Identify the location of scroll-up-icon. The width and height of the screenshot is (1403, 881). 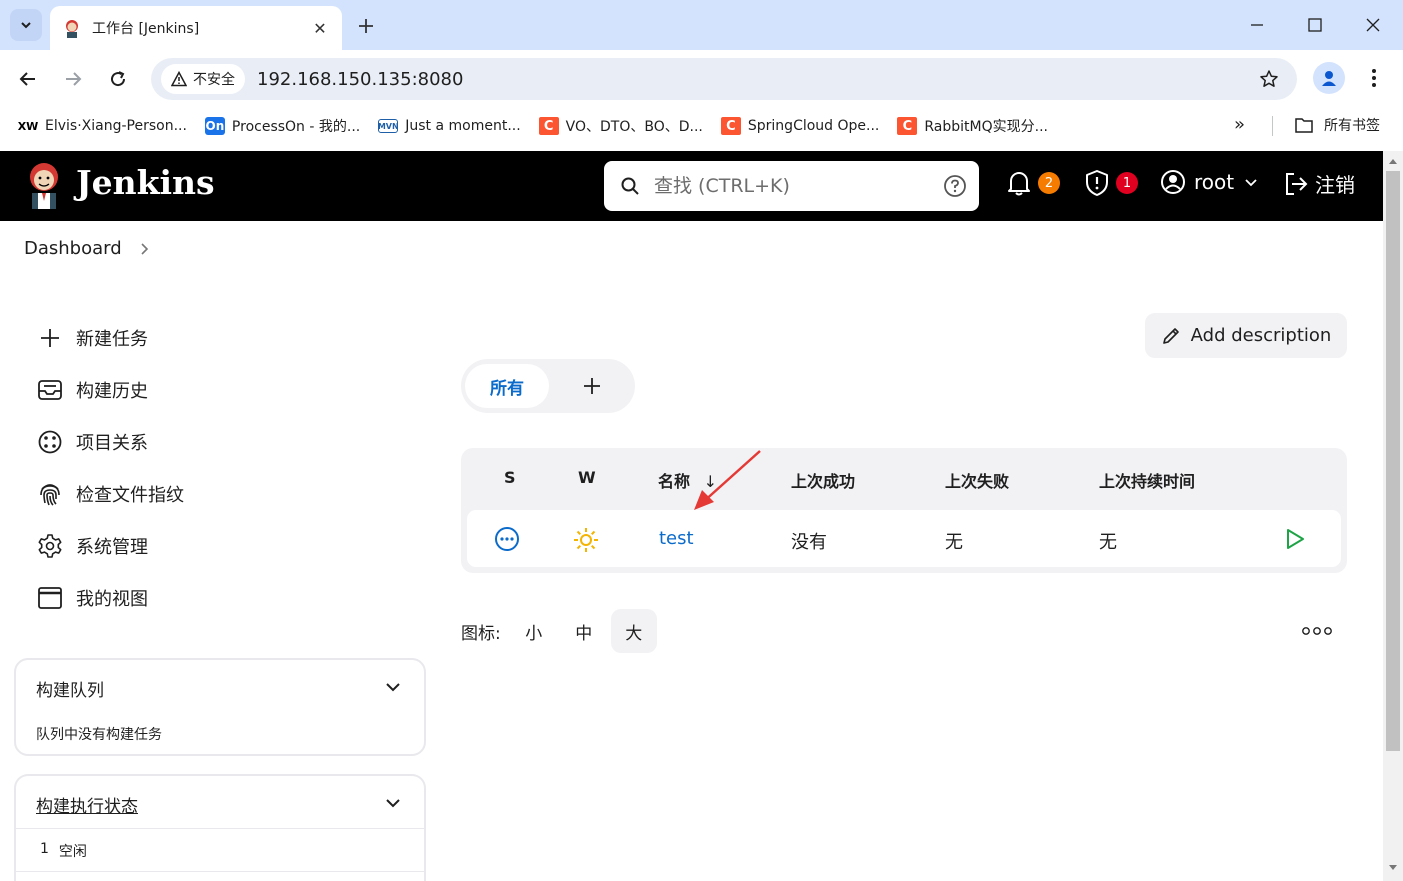
(1393, 161).